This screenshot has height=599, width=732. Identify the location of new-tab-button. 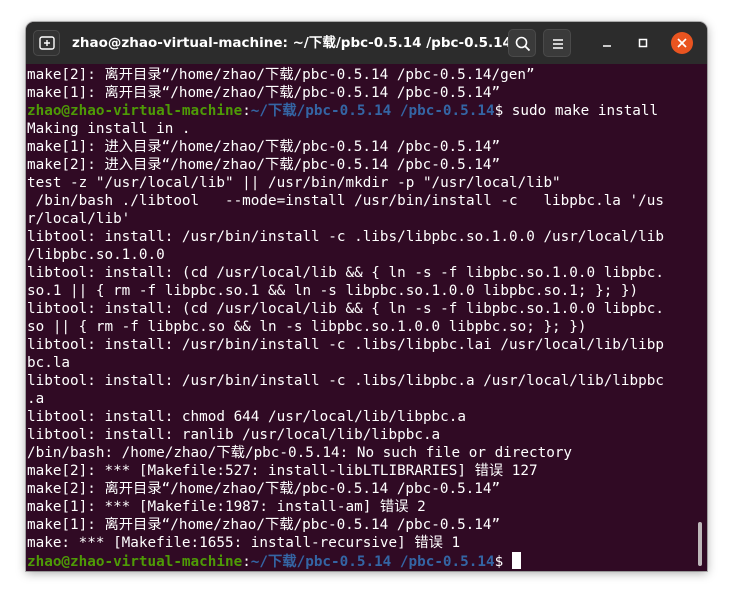
(46, 43).